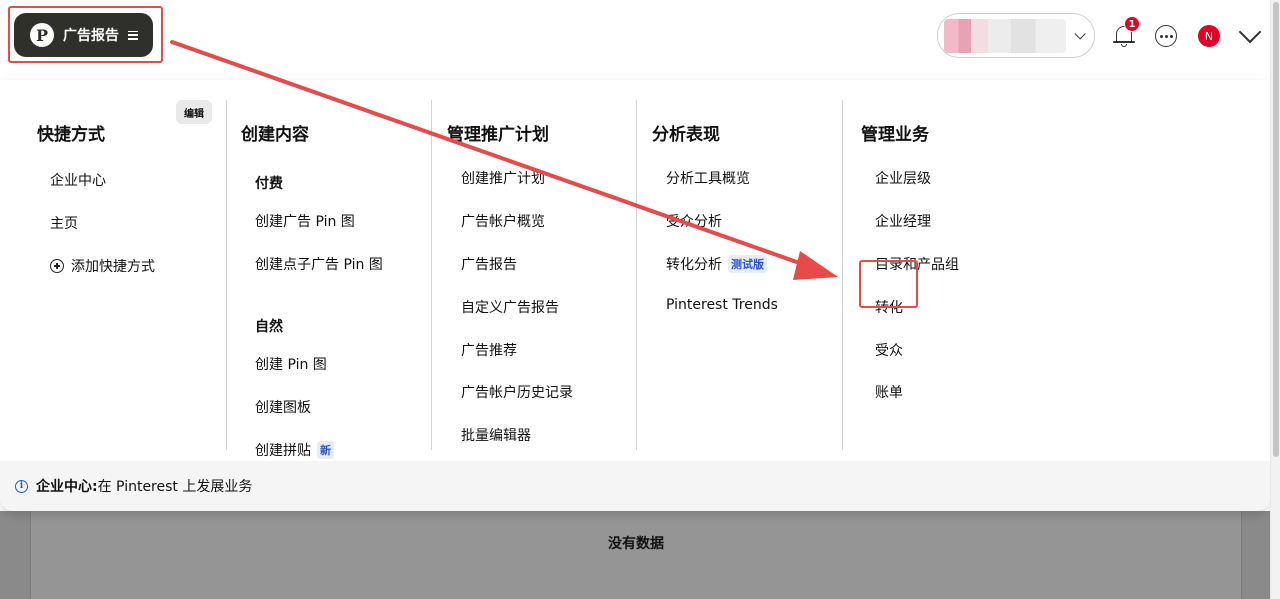  Describe the element at coordinates (21, 486) in the screenshot. I see `info-icon: i` at that location.